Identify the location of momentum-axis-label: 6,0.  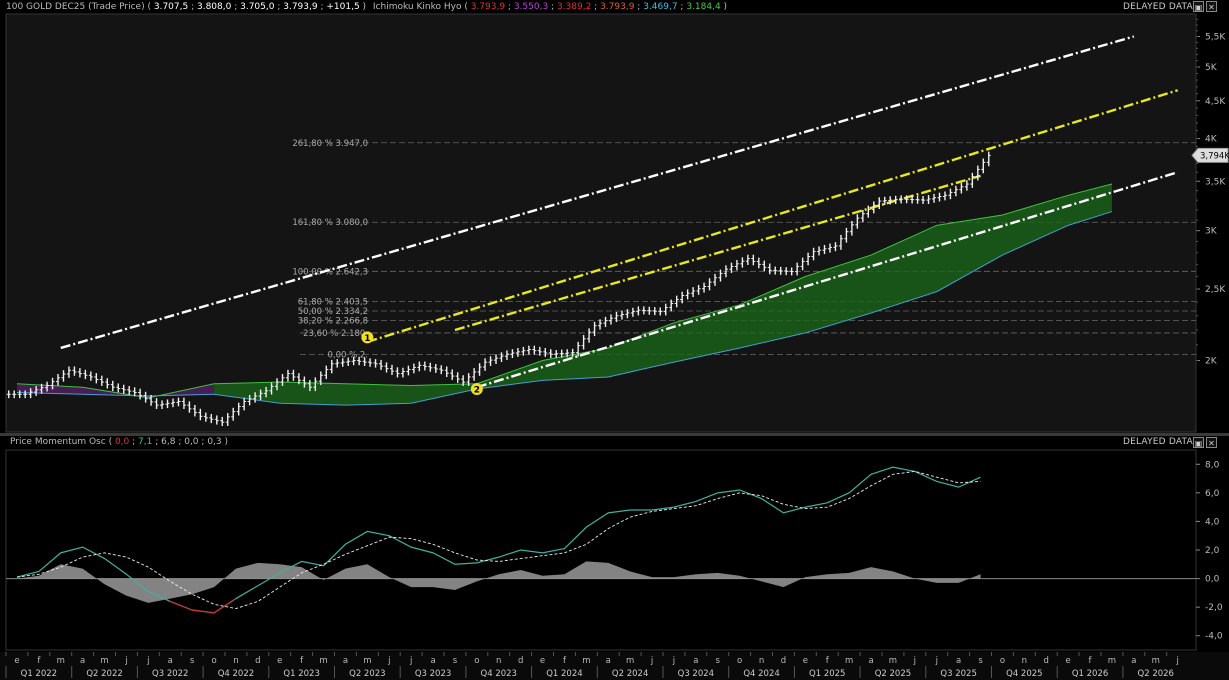
(1212, 494).